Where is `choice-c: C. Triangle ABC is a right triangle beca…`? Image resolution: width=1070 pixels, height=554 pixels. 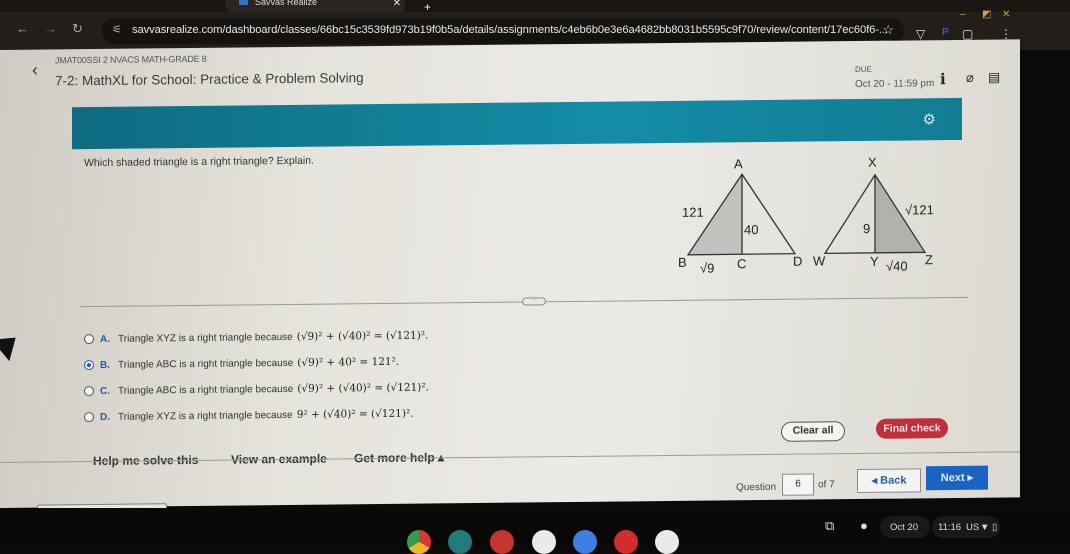 choice-c: C. Triangle ABC is a right triangle beca… is located at coordinates (256, 390).